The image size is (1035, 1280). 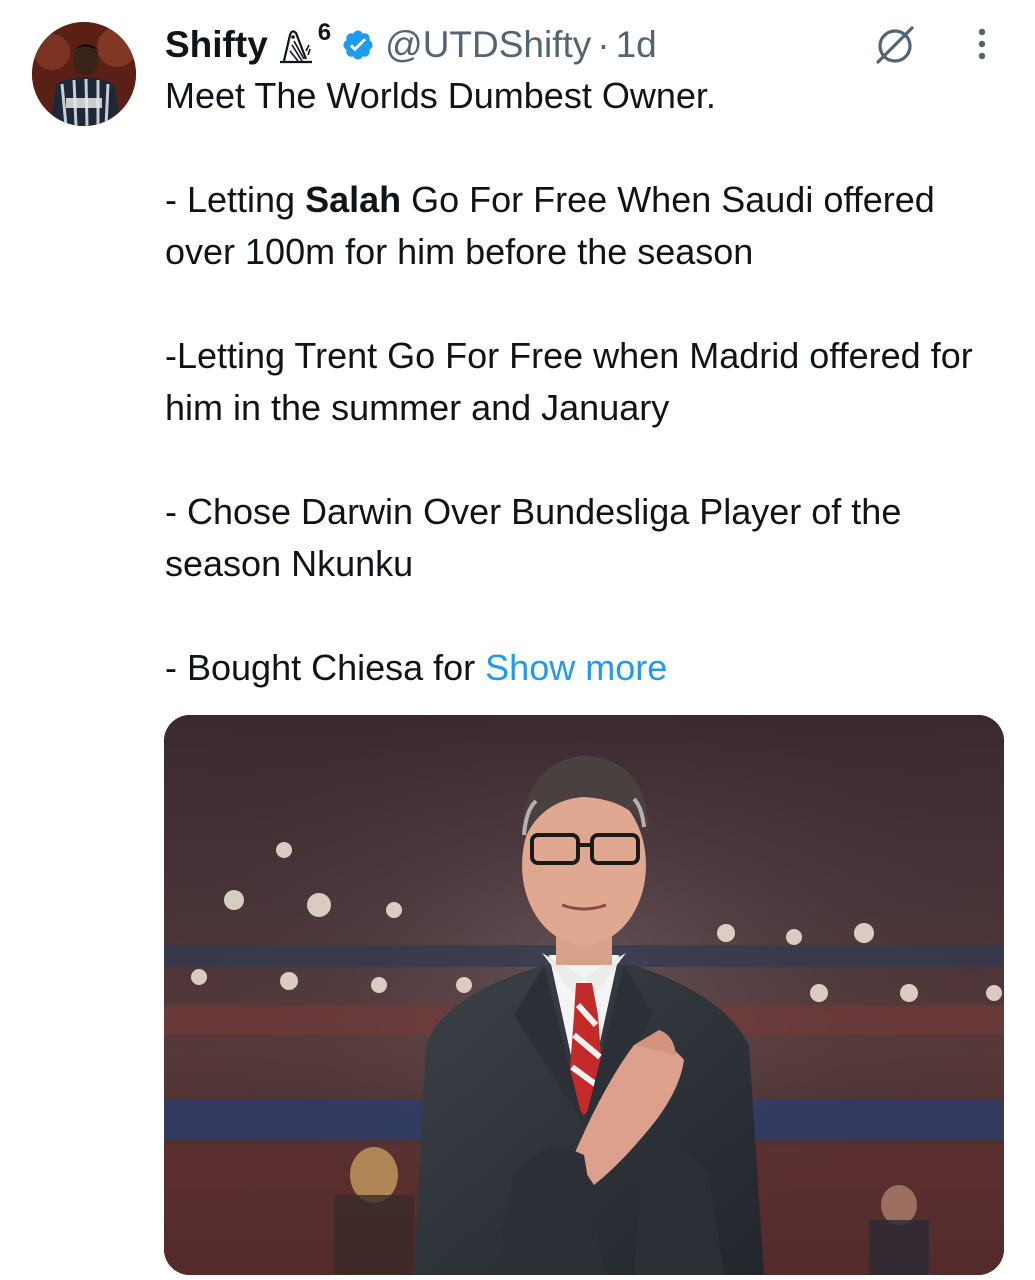 I want to click on show-more-link: Show more, so click(x=576, y=667).